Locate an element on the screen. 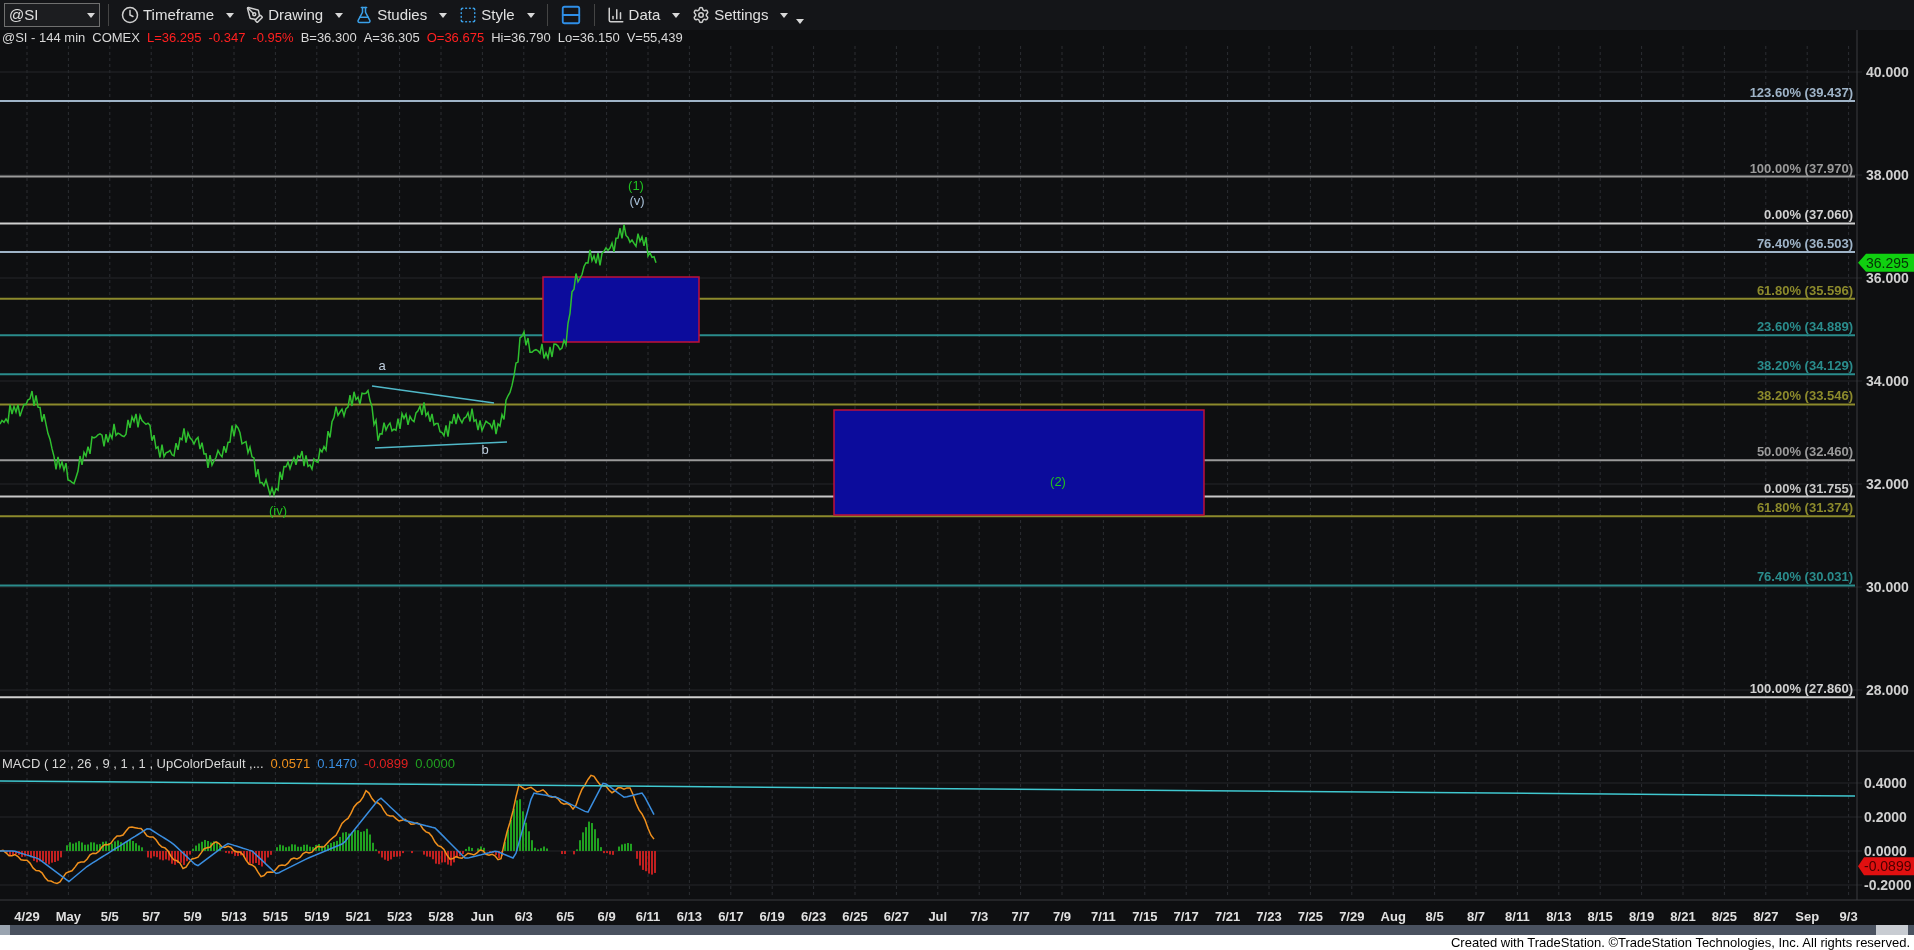  date-axis-label: 8/7 is located at coordinates (1476, 916).